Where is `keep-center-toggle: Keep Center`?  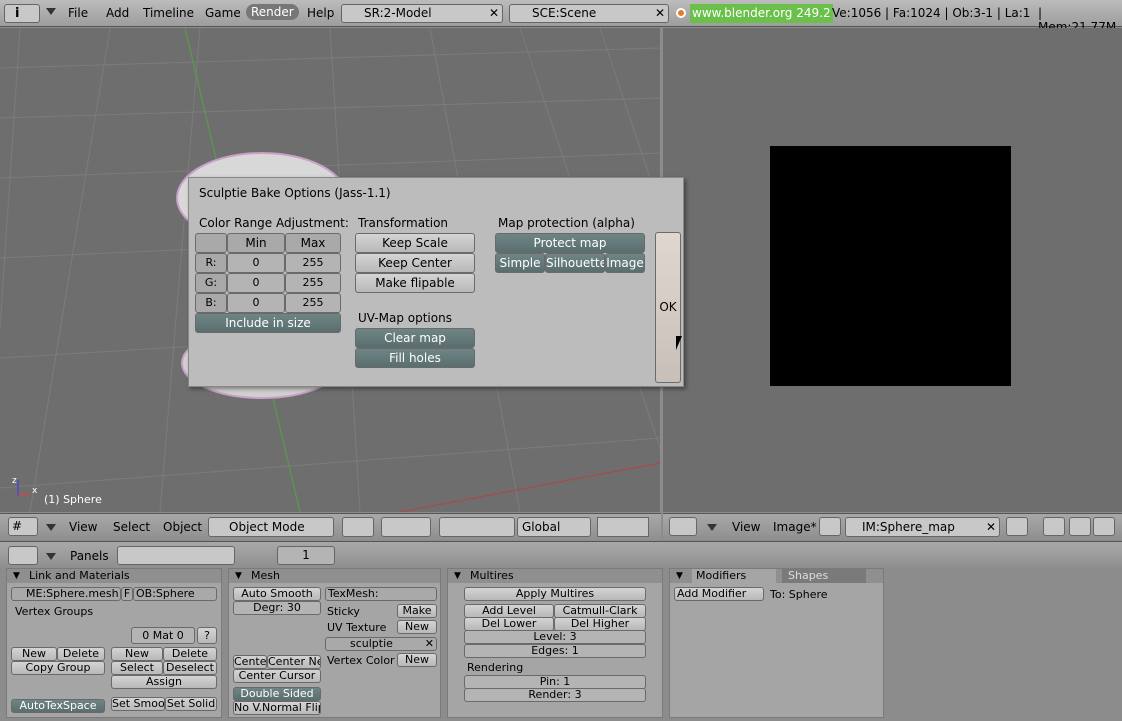 keep-center-toggle: Keep Center is located at coordinates (415, 263).